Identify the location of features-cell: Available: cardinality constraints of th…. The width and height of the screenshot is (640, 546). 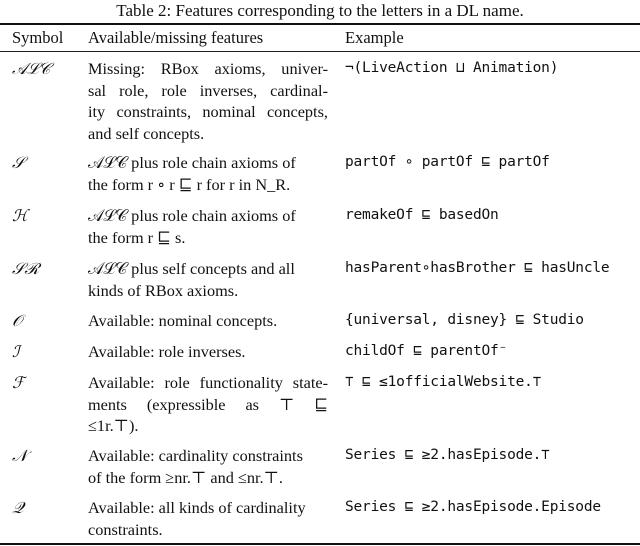
(208, 466).